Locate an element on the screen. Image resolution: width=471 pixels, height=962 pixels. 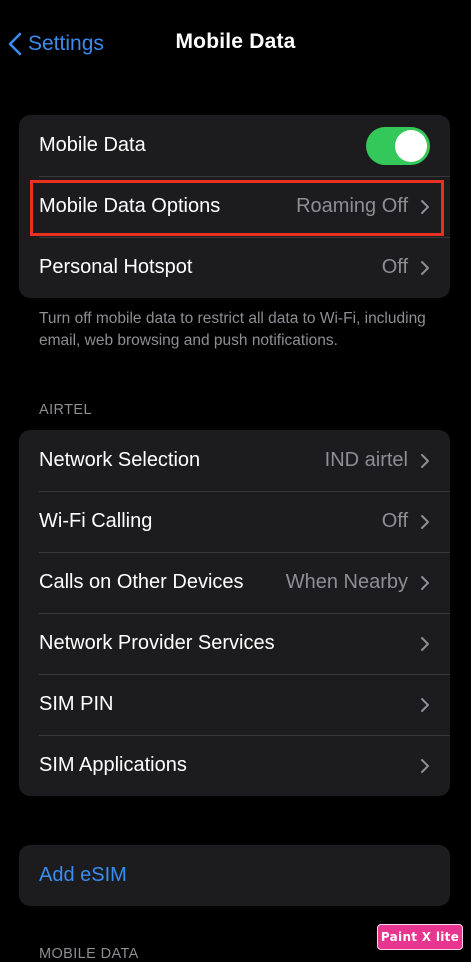
mobile-data-options-row: Mobile Data Options Roaming Off is located at coordinates (234, 206).